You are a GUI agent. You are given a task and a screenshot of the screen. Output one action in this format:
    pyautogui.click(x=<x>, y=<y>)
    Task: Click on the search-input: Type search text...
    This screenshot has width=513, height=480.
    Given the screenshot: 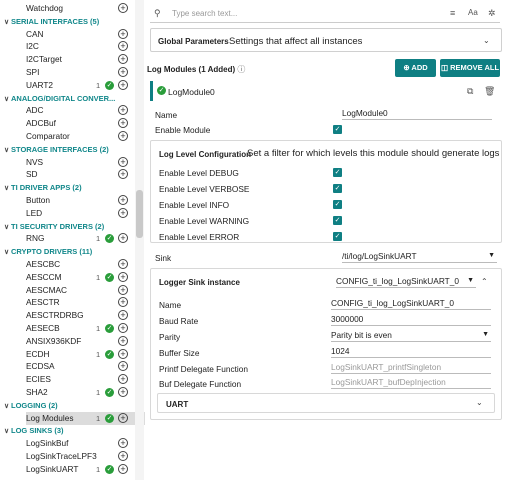 What is the action you would take?
    pyautogui.click(x=204, y=13)
    